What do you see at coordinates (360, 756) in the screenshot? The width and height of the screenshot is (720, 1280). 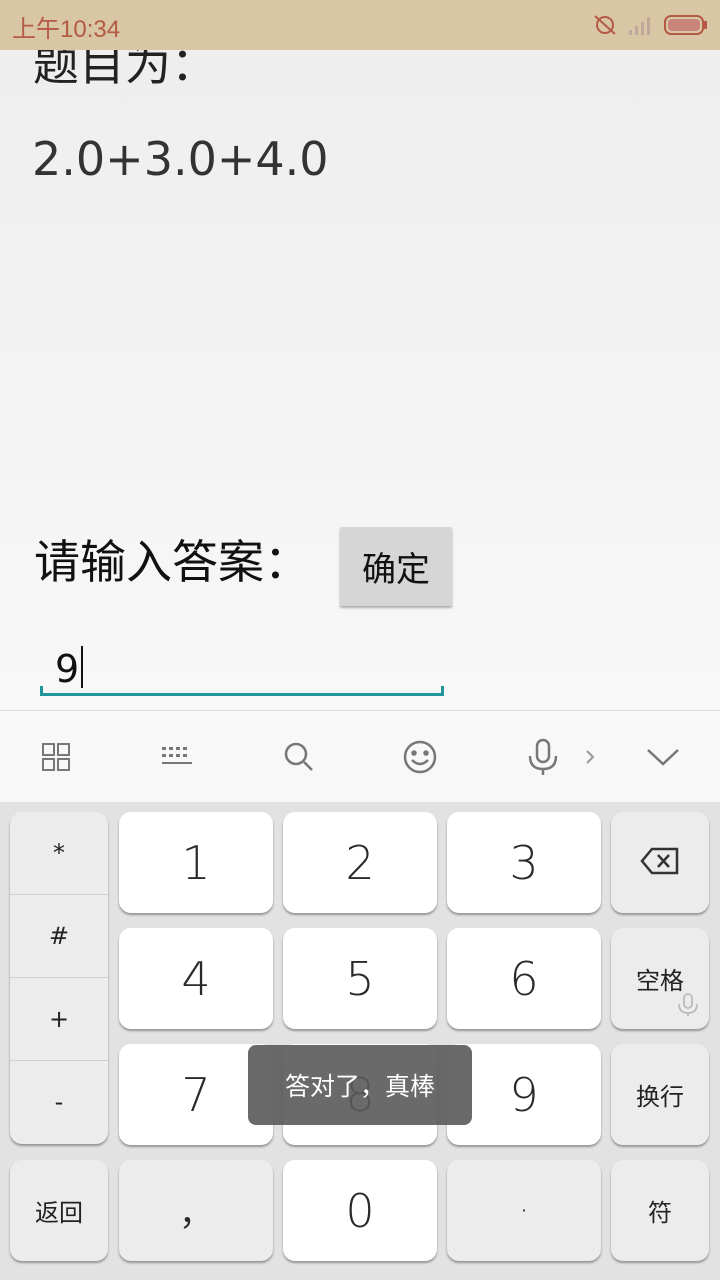 I see `keyboard-toolbar` at bounding box center [360, 756].